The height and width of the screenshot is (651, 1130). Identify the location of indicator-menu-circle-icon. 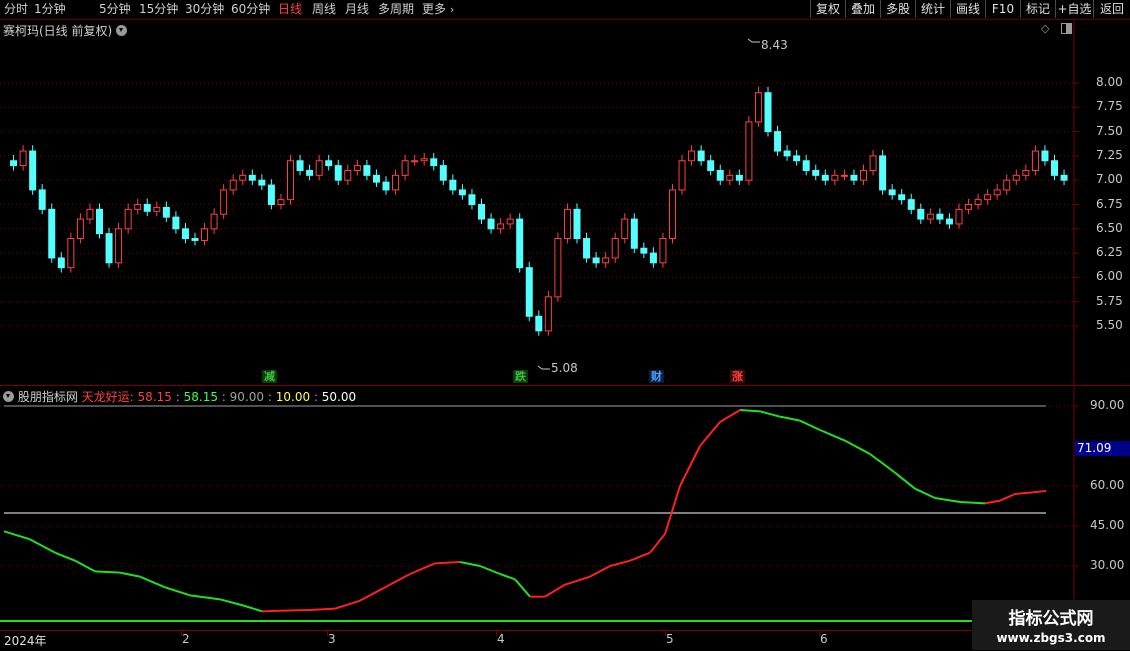
(8, 396).